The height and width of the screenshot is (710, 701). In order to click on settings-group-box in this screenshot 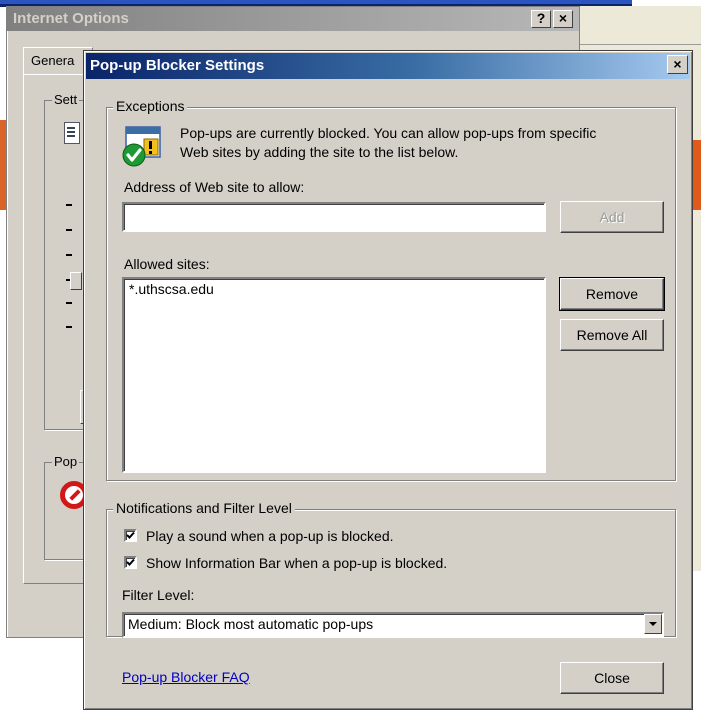, I will do `click(64, 265)`.